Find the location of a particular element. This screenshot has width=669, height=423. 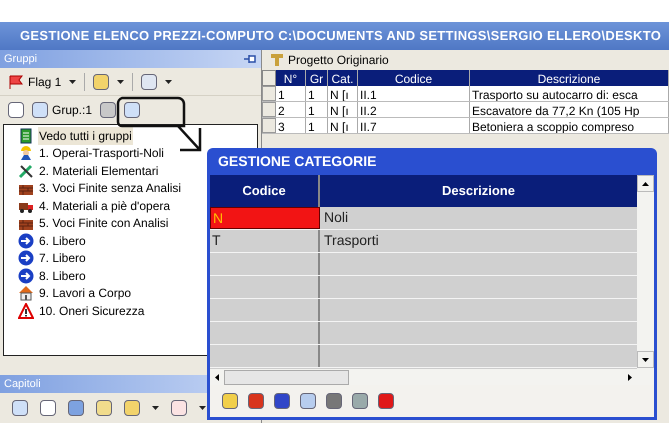

tree-item: 7. Libero is located at coordinates (137, 258).